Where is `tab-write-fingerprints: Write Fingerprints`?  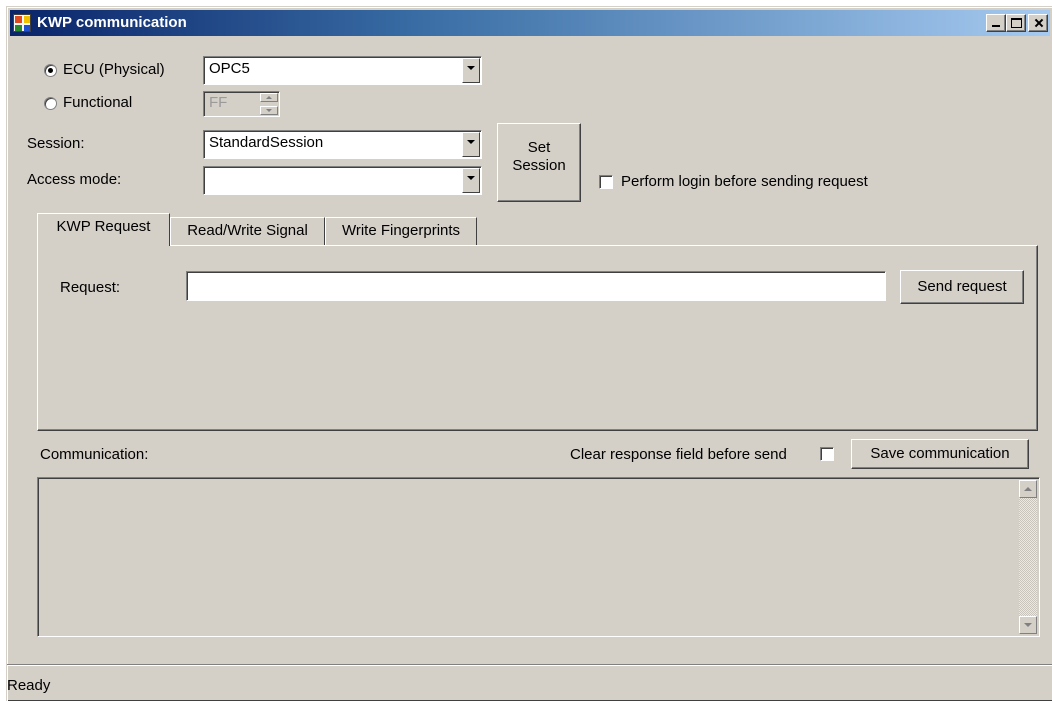 tab-write-fingerprints: Write Fingerprints is located at coordinates (401, 231).